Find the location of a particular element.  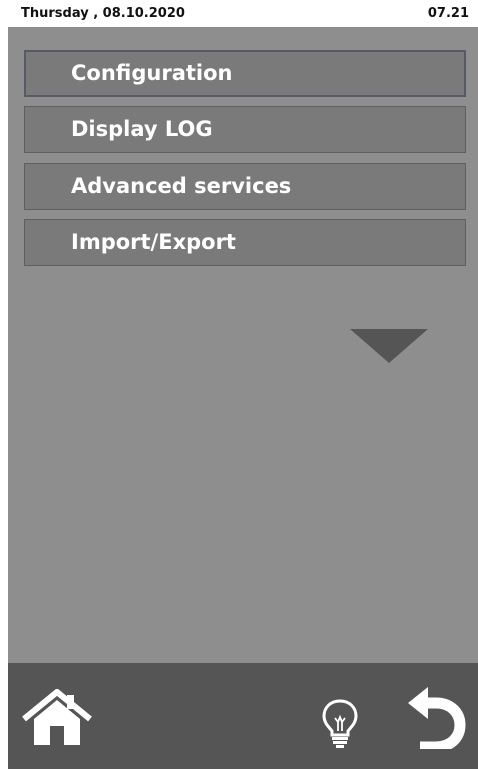

back-arrow-icon is located at coordinates (437, 718).